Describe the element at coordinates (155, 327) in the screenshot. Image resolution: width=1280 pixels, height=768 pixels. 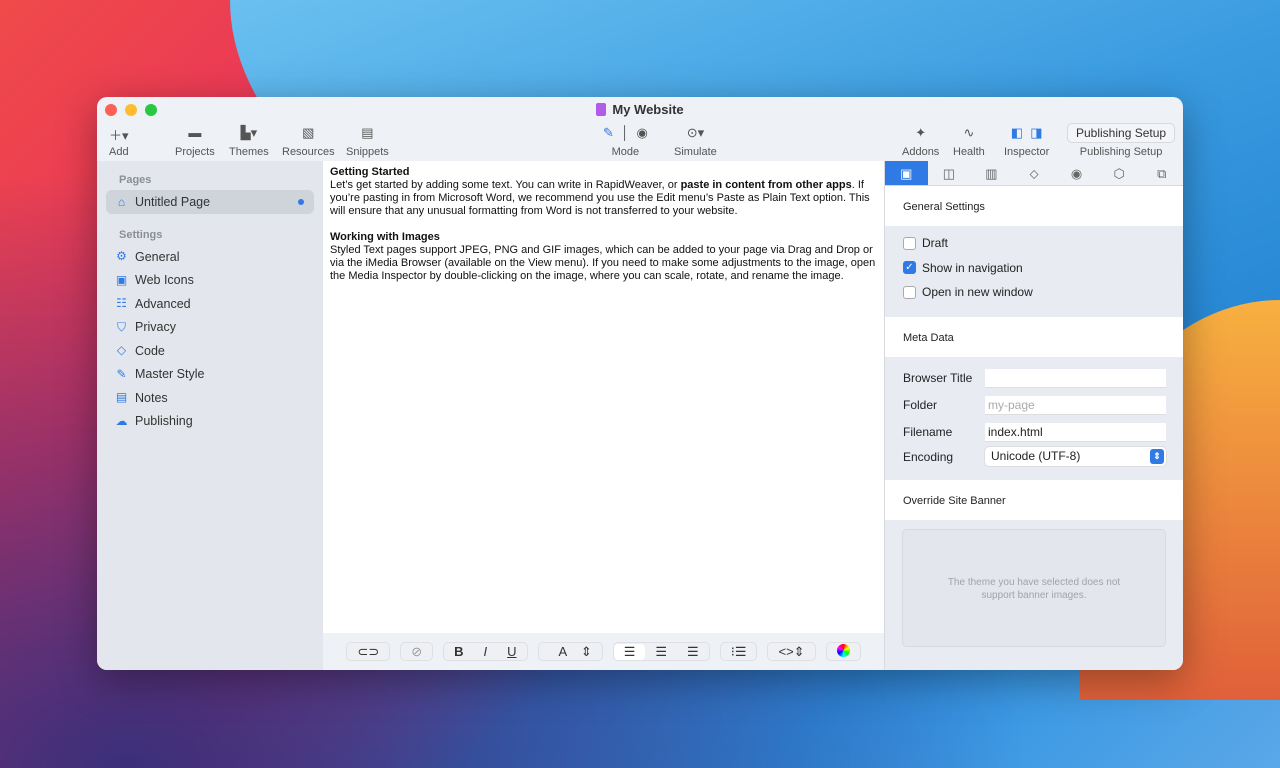
I see `item-label: Privacy` at that location.